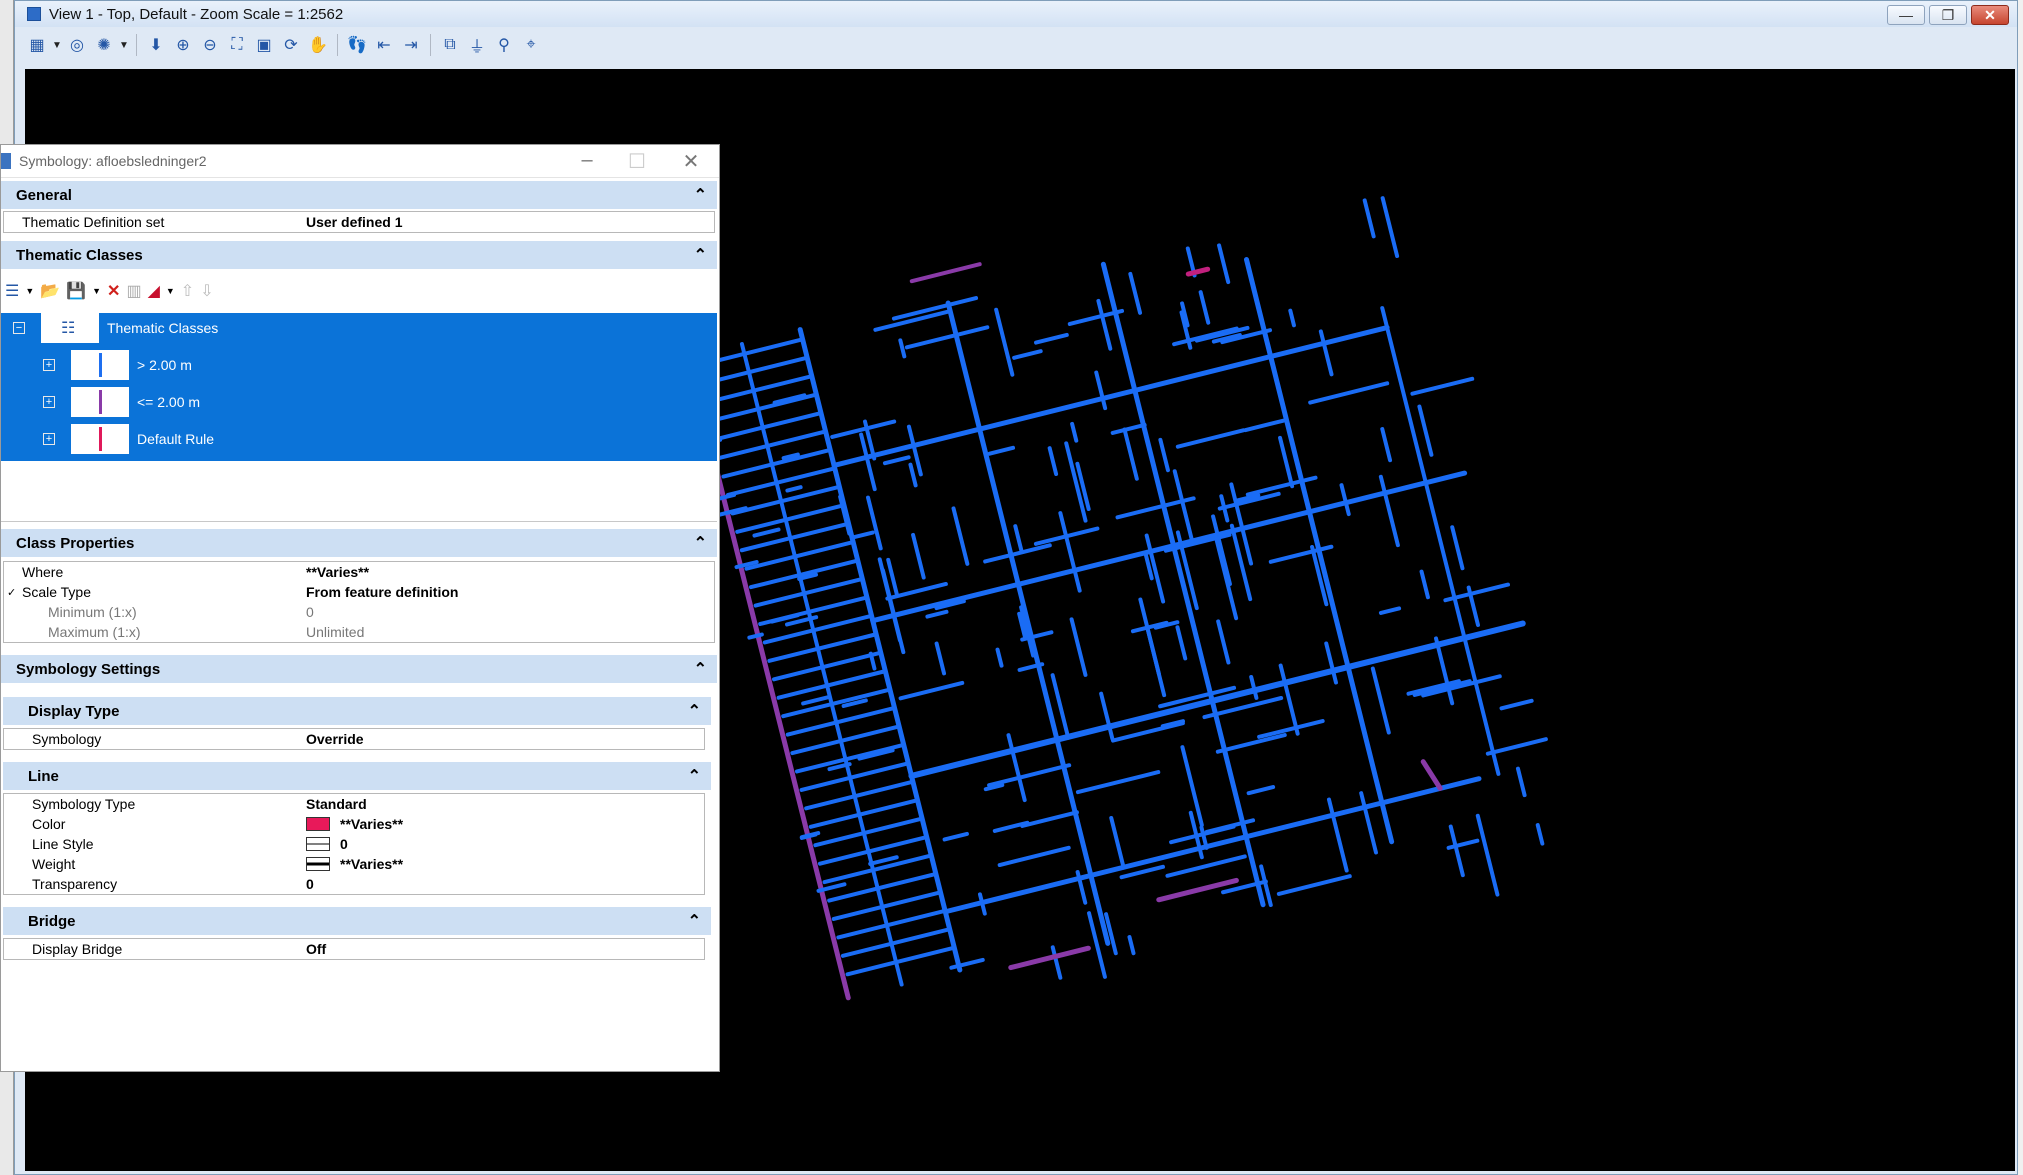  Describe the element at coordinates (335, 739) in the screenshot. I see `prop-value: Override` at that location.